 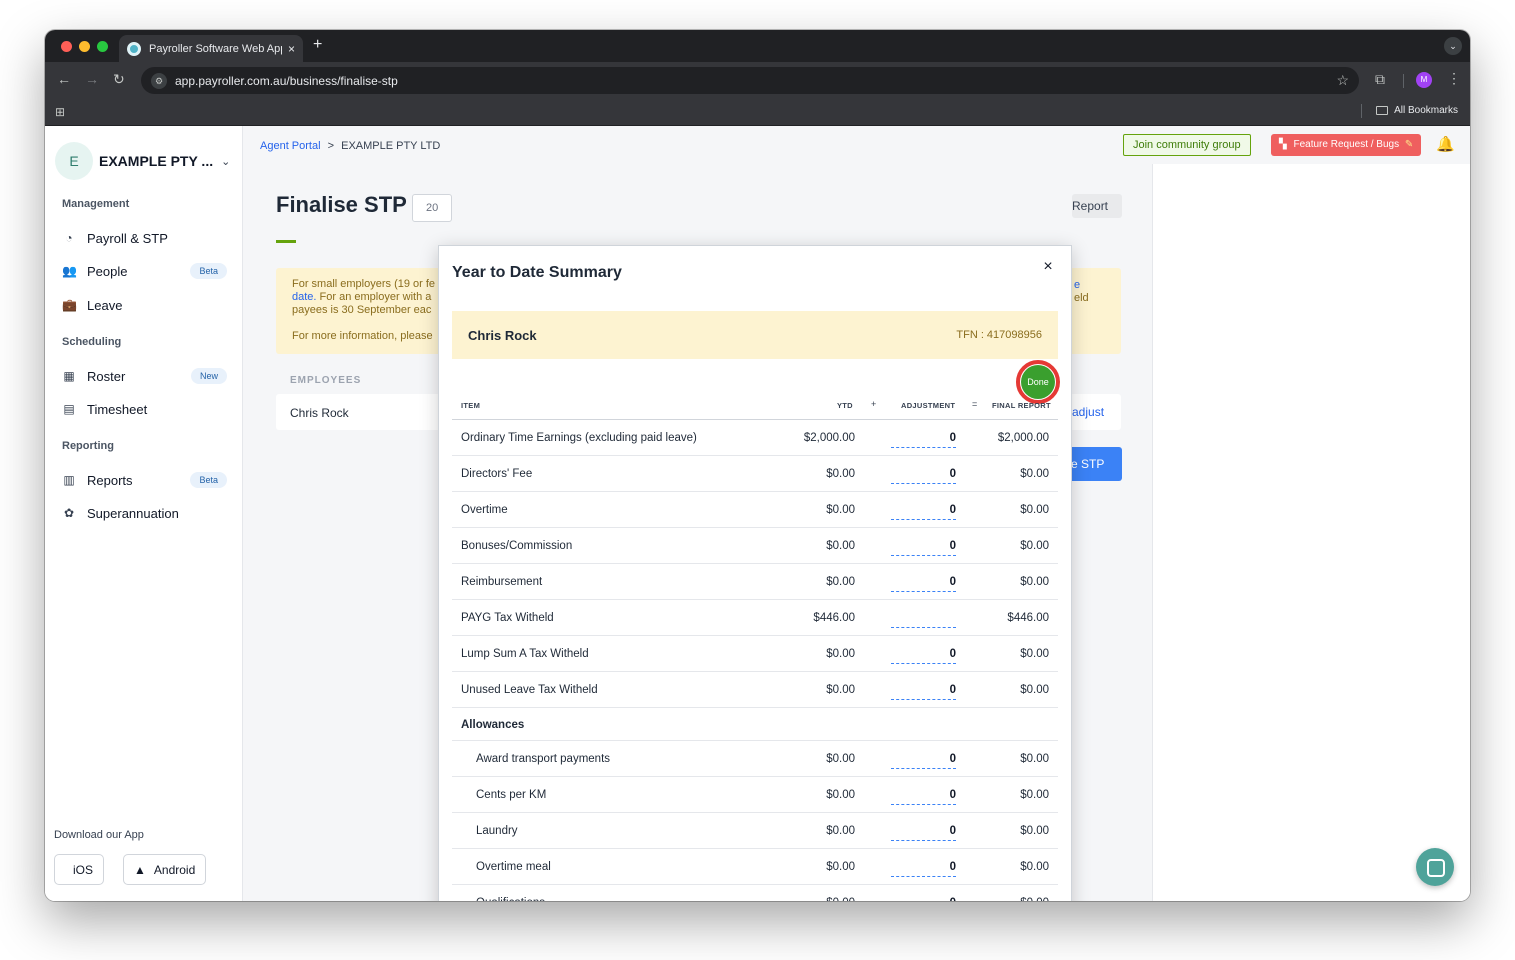 What do you see at coordinates (755, 618) in the screenshot?
I see `table-row: PAYG Tax Witheld $446.00 $446.00` at bounding box center [755, 618].